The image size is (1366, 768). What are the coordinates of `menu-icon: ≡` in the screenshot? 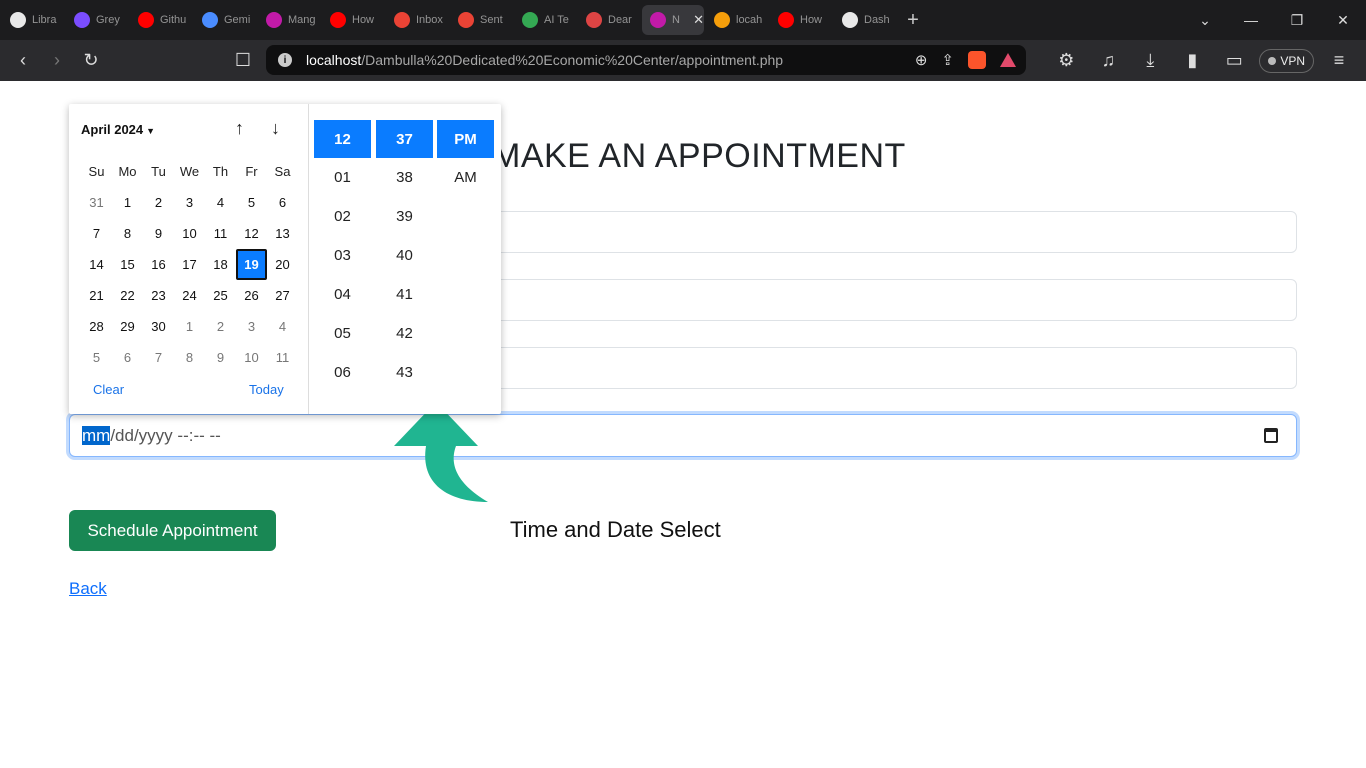 It's located at (1339, 61).